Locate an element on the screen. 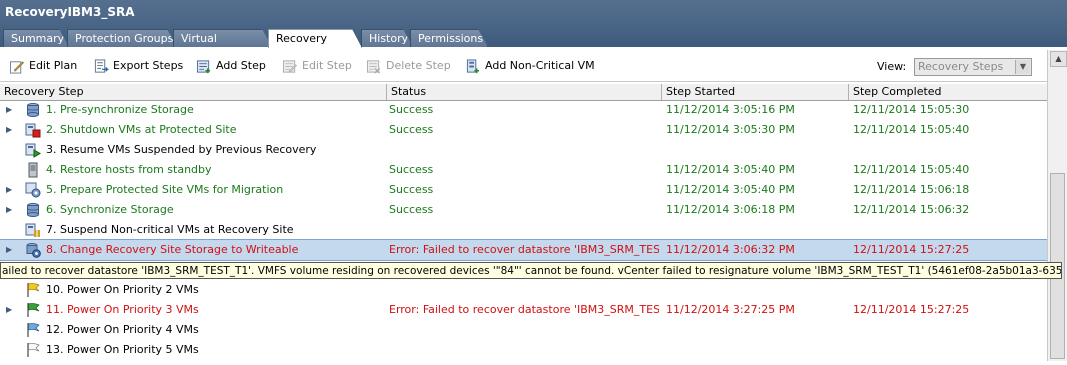 The image size is (1067, 365). step-name-cell: 1. Pre-synchronize Storage is located at coordinates (120, 109).